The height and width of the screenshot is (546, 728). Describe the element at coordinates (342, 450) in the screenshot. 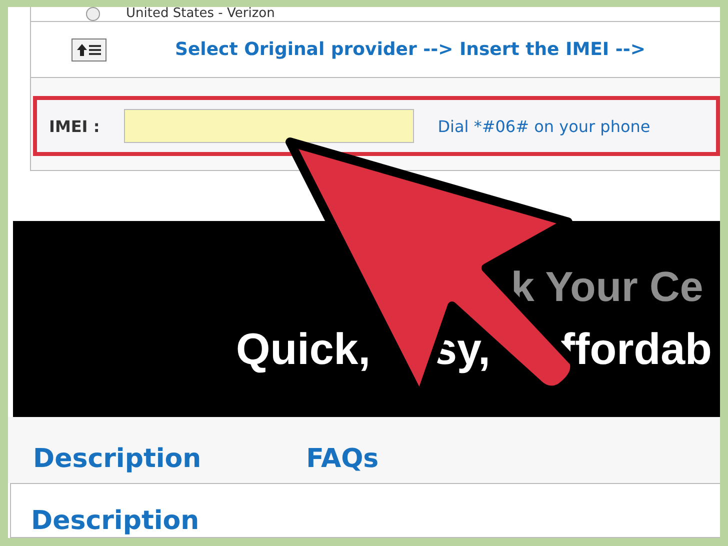

I see `tab: FAQs` at that location.